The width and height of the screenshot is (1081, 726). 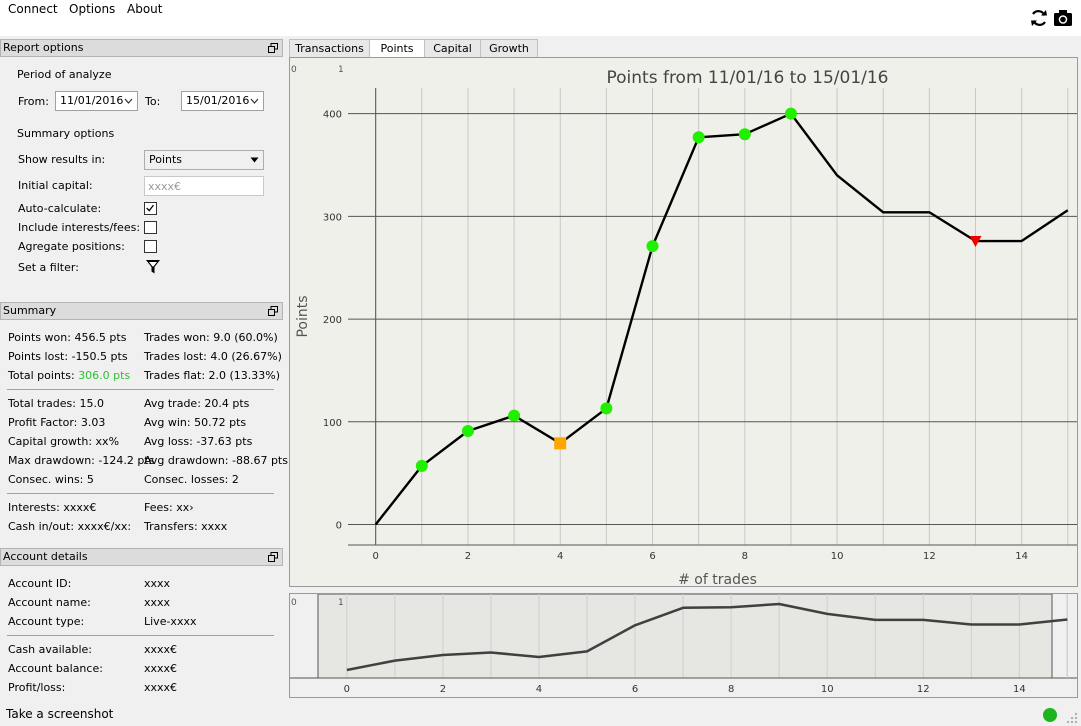 What do you see at coordinates (329, 48) in the screenshot?
I see `tab-transactions: Transactions` at bounding box center [329, 48].